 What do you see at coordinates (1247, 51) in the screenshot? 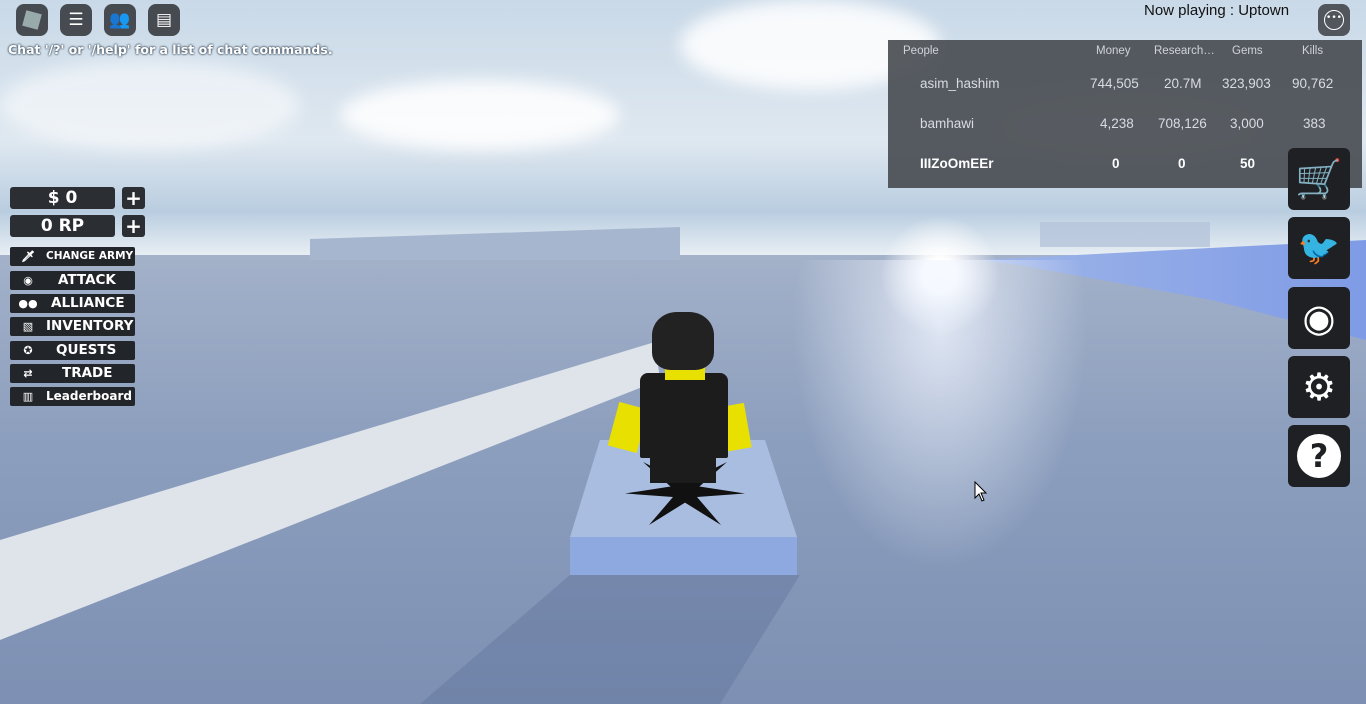
I see `header-gems: Gems` at bounding box center [1247, 51].